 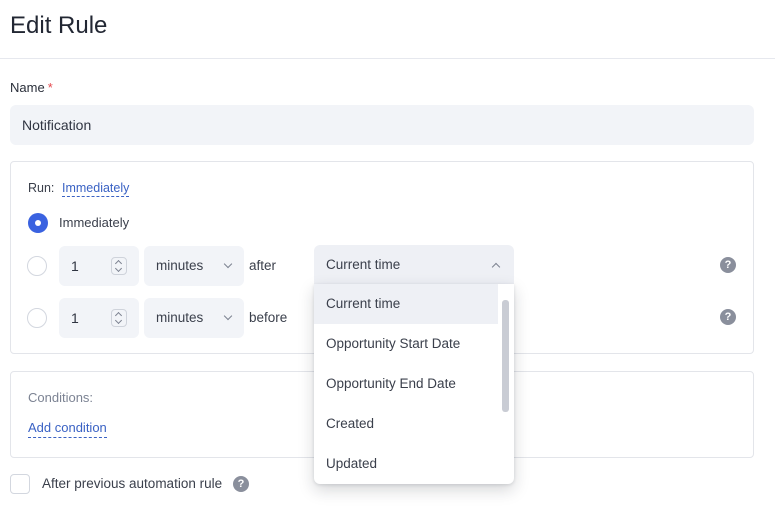 What do you see at coordinates (27, 87) in the screenshot?
I see `name-label-text: Name` at bounding box center [27, 87].